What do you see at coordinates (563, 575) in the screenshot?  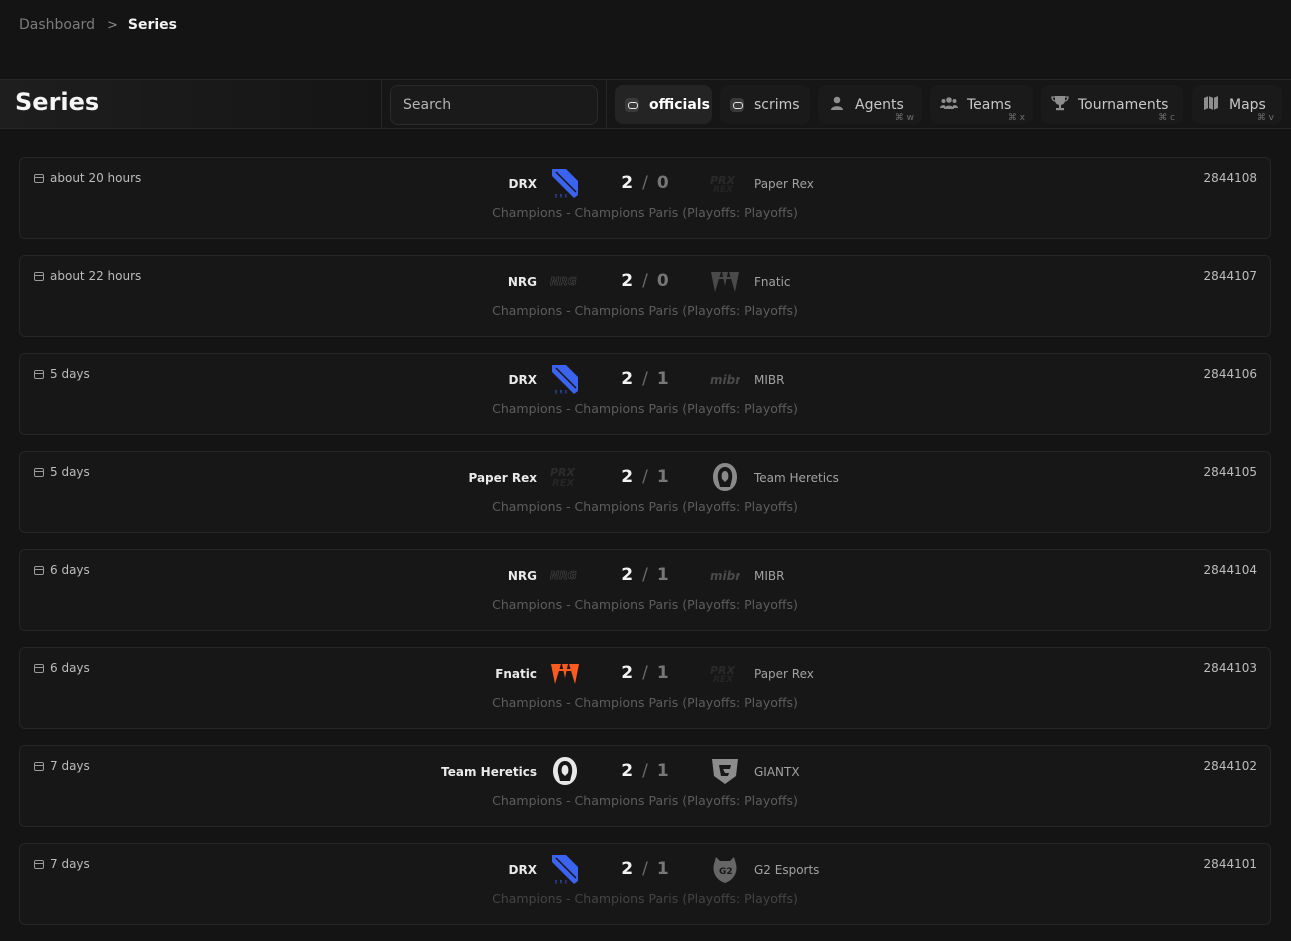 I see `svg-text: NRG` at bounding box center [563, 575].